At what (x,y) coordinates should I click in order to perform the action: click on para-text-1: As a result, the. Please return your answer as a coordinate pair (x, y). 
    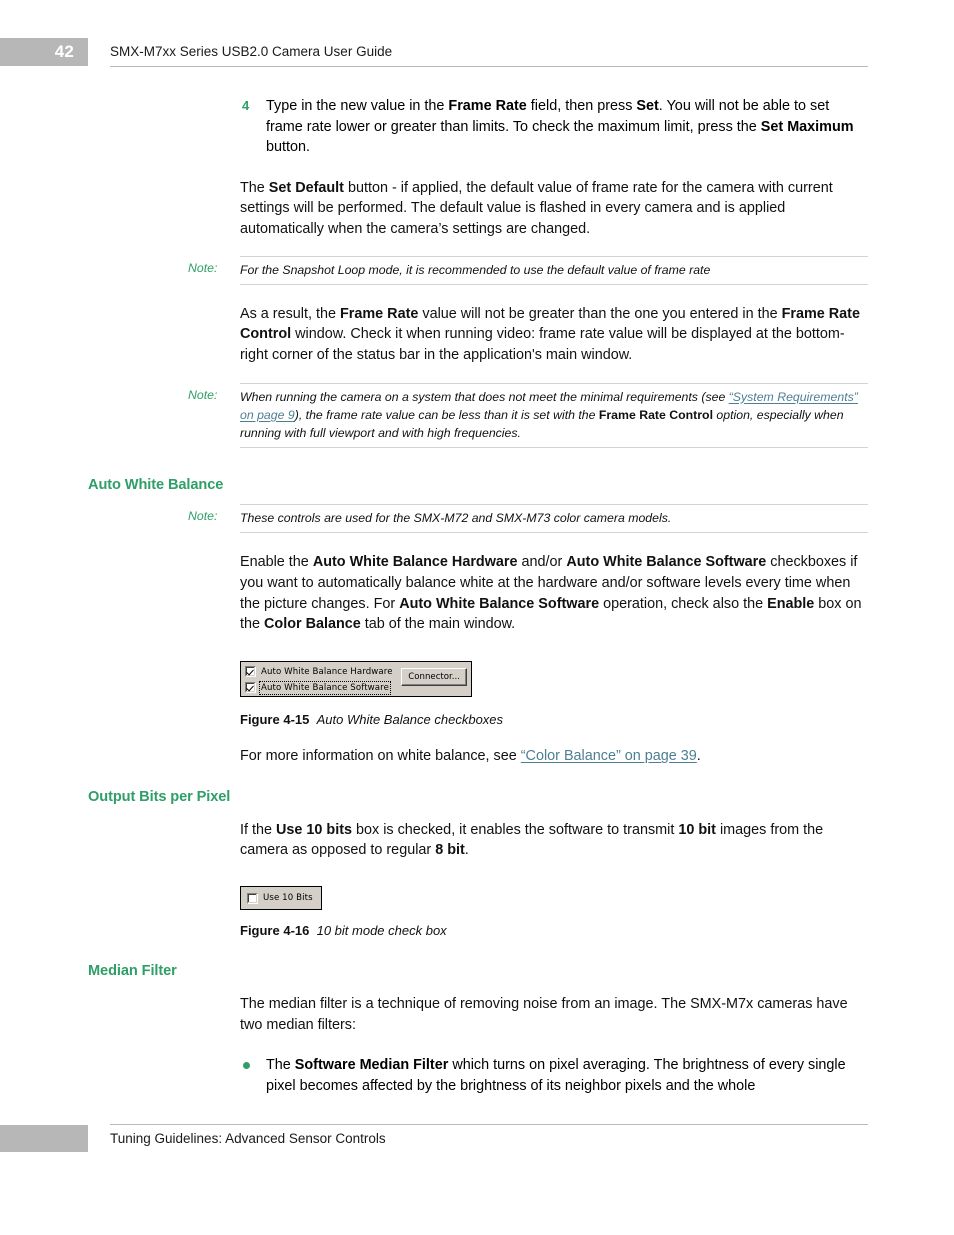
    Looking at the image, I should click on (290, 313).